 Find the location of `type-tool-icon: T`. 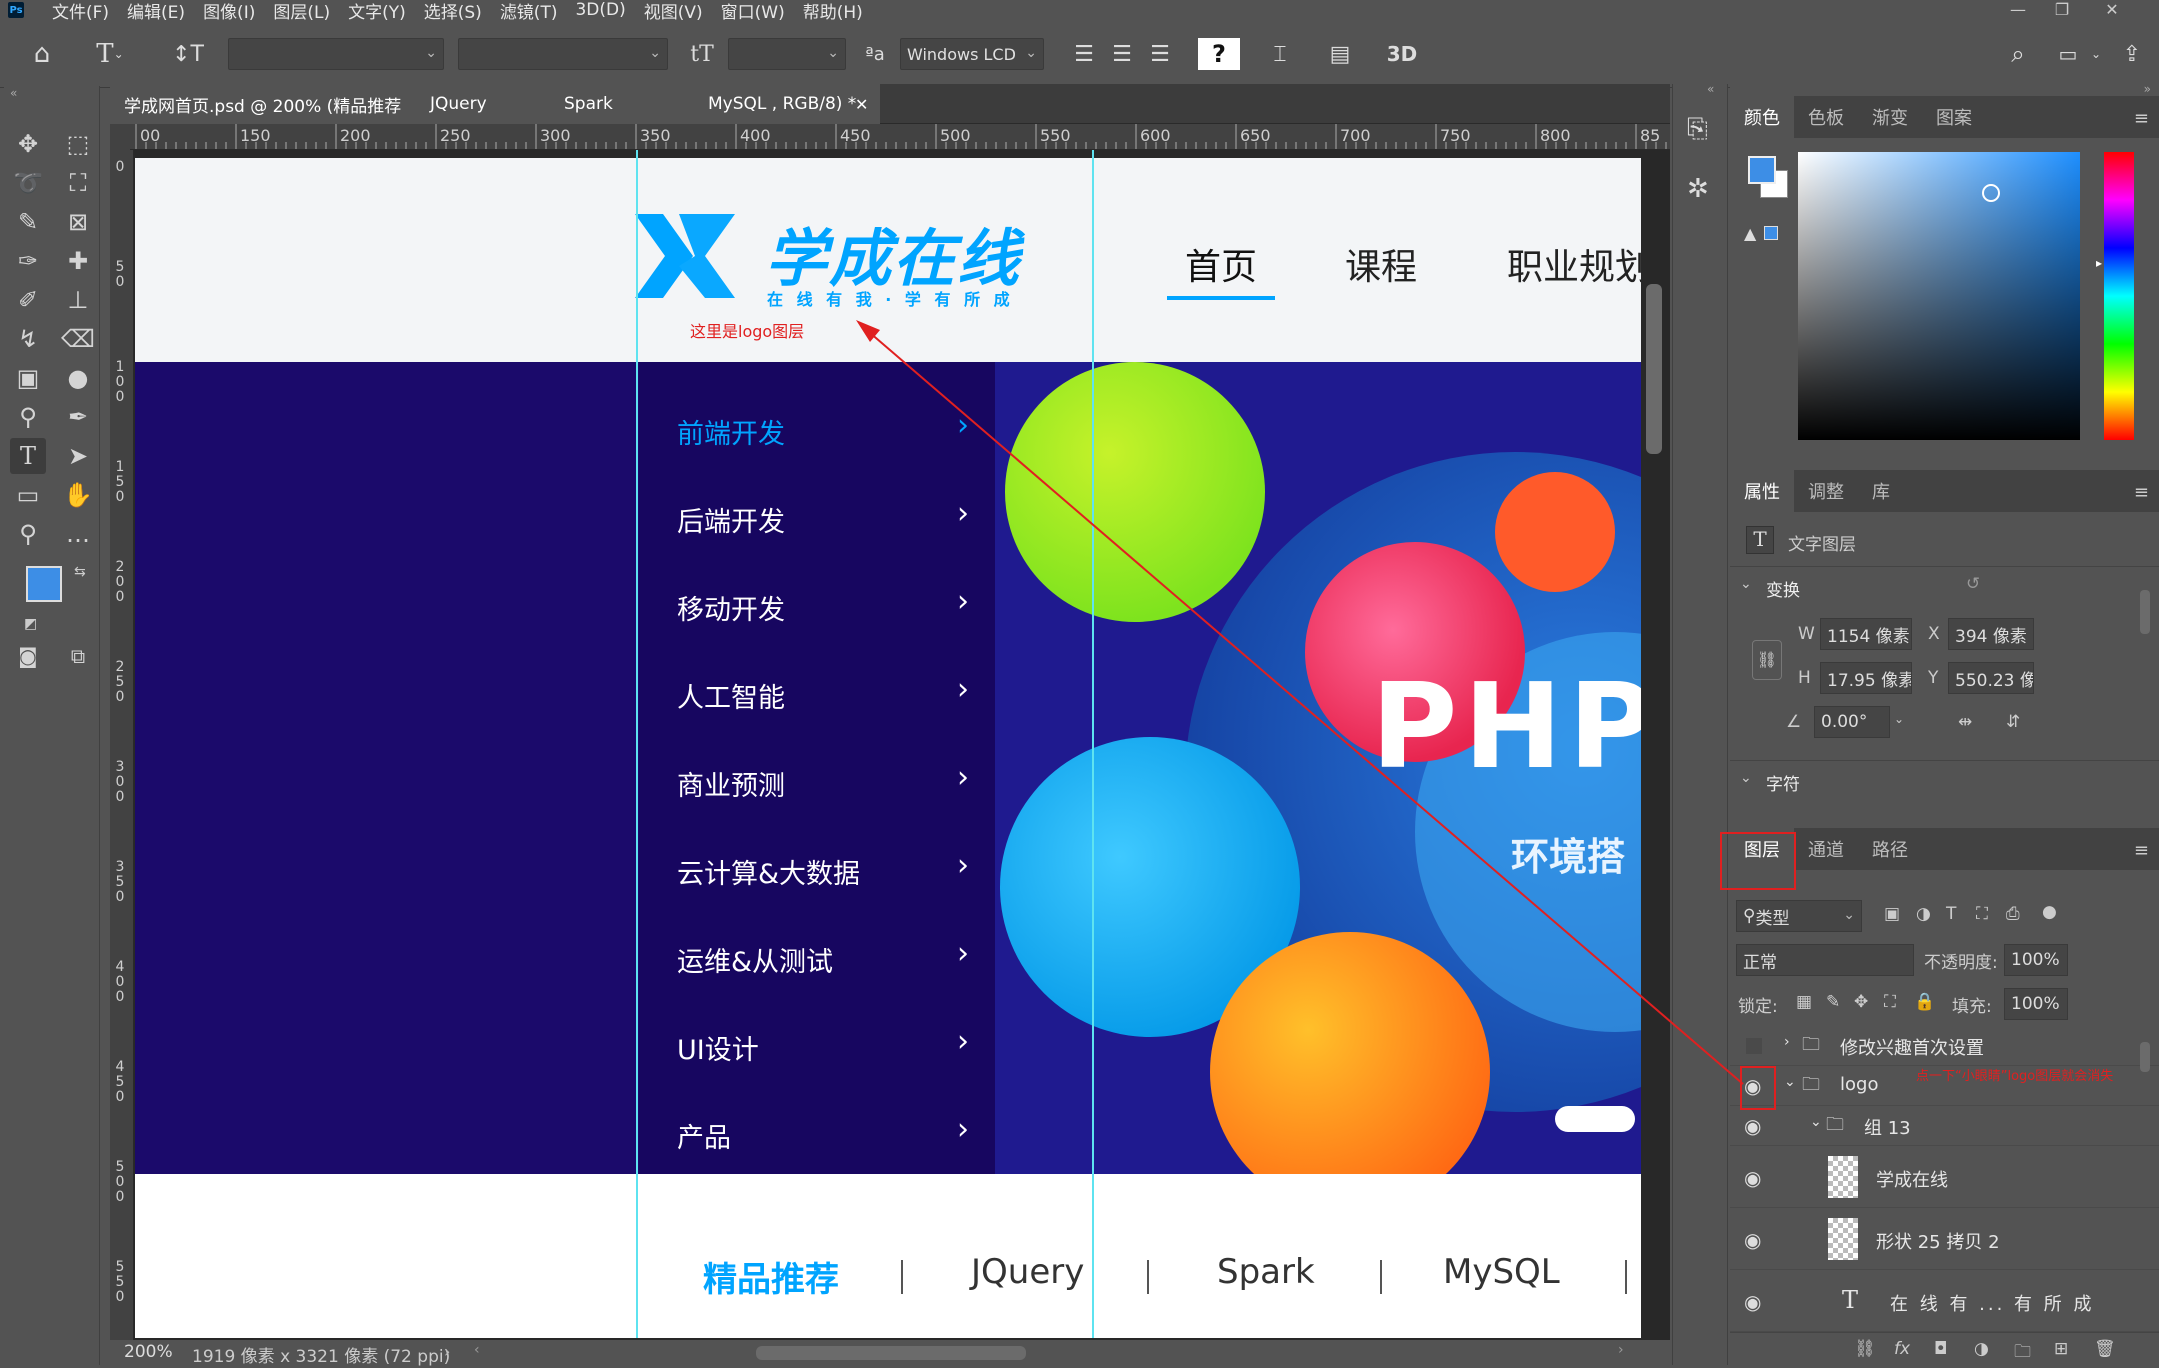

type-tool-icon: T is located at coordinates (28, 456).